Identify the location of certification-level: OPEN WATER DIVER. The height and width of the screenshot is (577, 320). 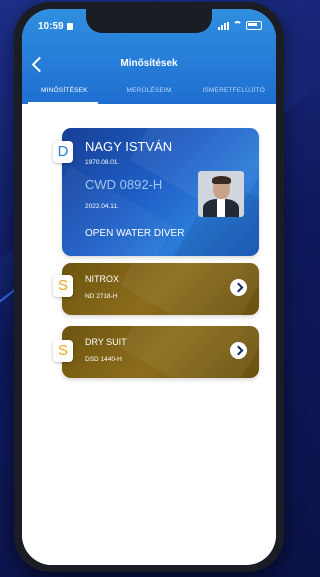
(135, 233).